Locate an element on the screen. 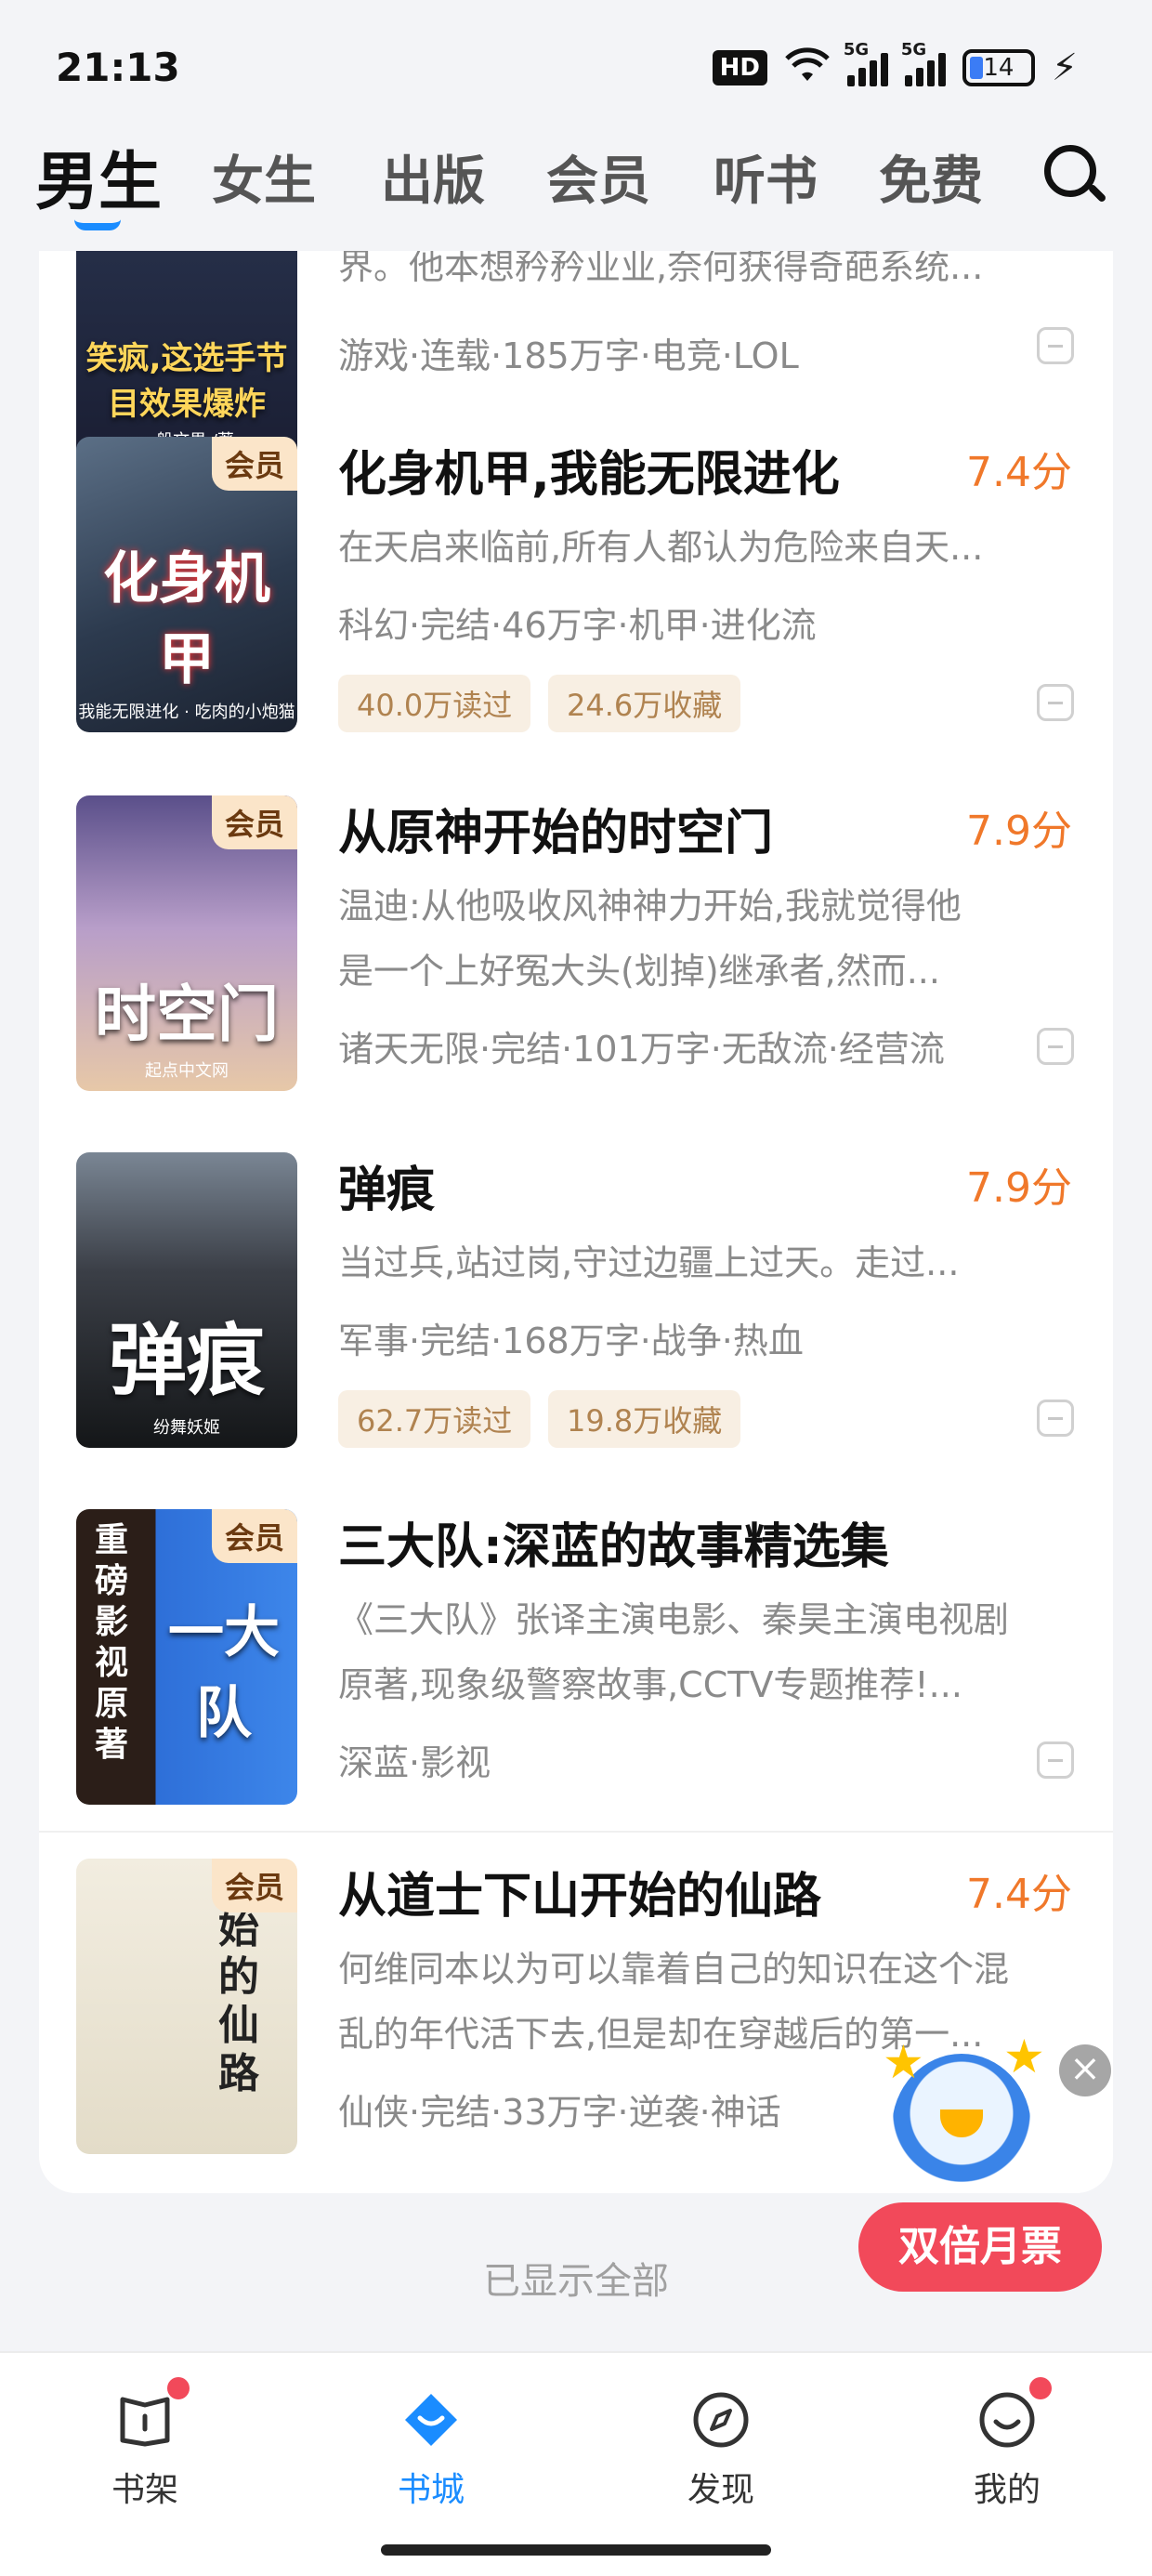 The image size is (1152, 2576). book-description-line-1: 何维同本以为可以靠着自己的知识在这个混 is located at coordinates (674, 1969).